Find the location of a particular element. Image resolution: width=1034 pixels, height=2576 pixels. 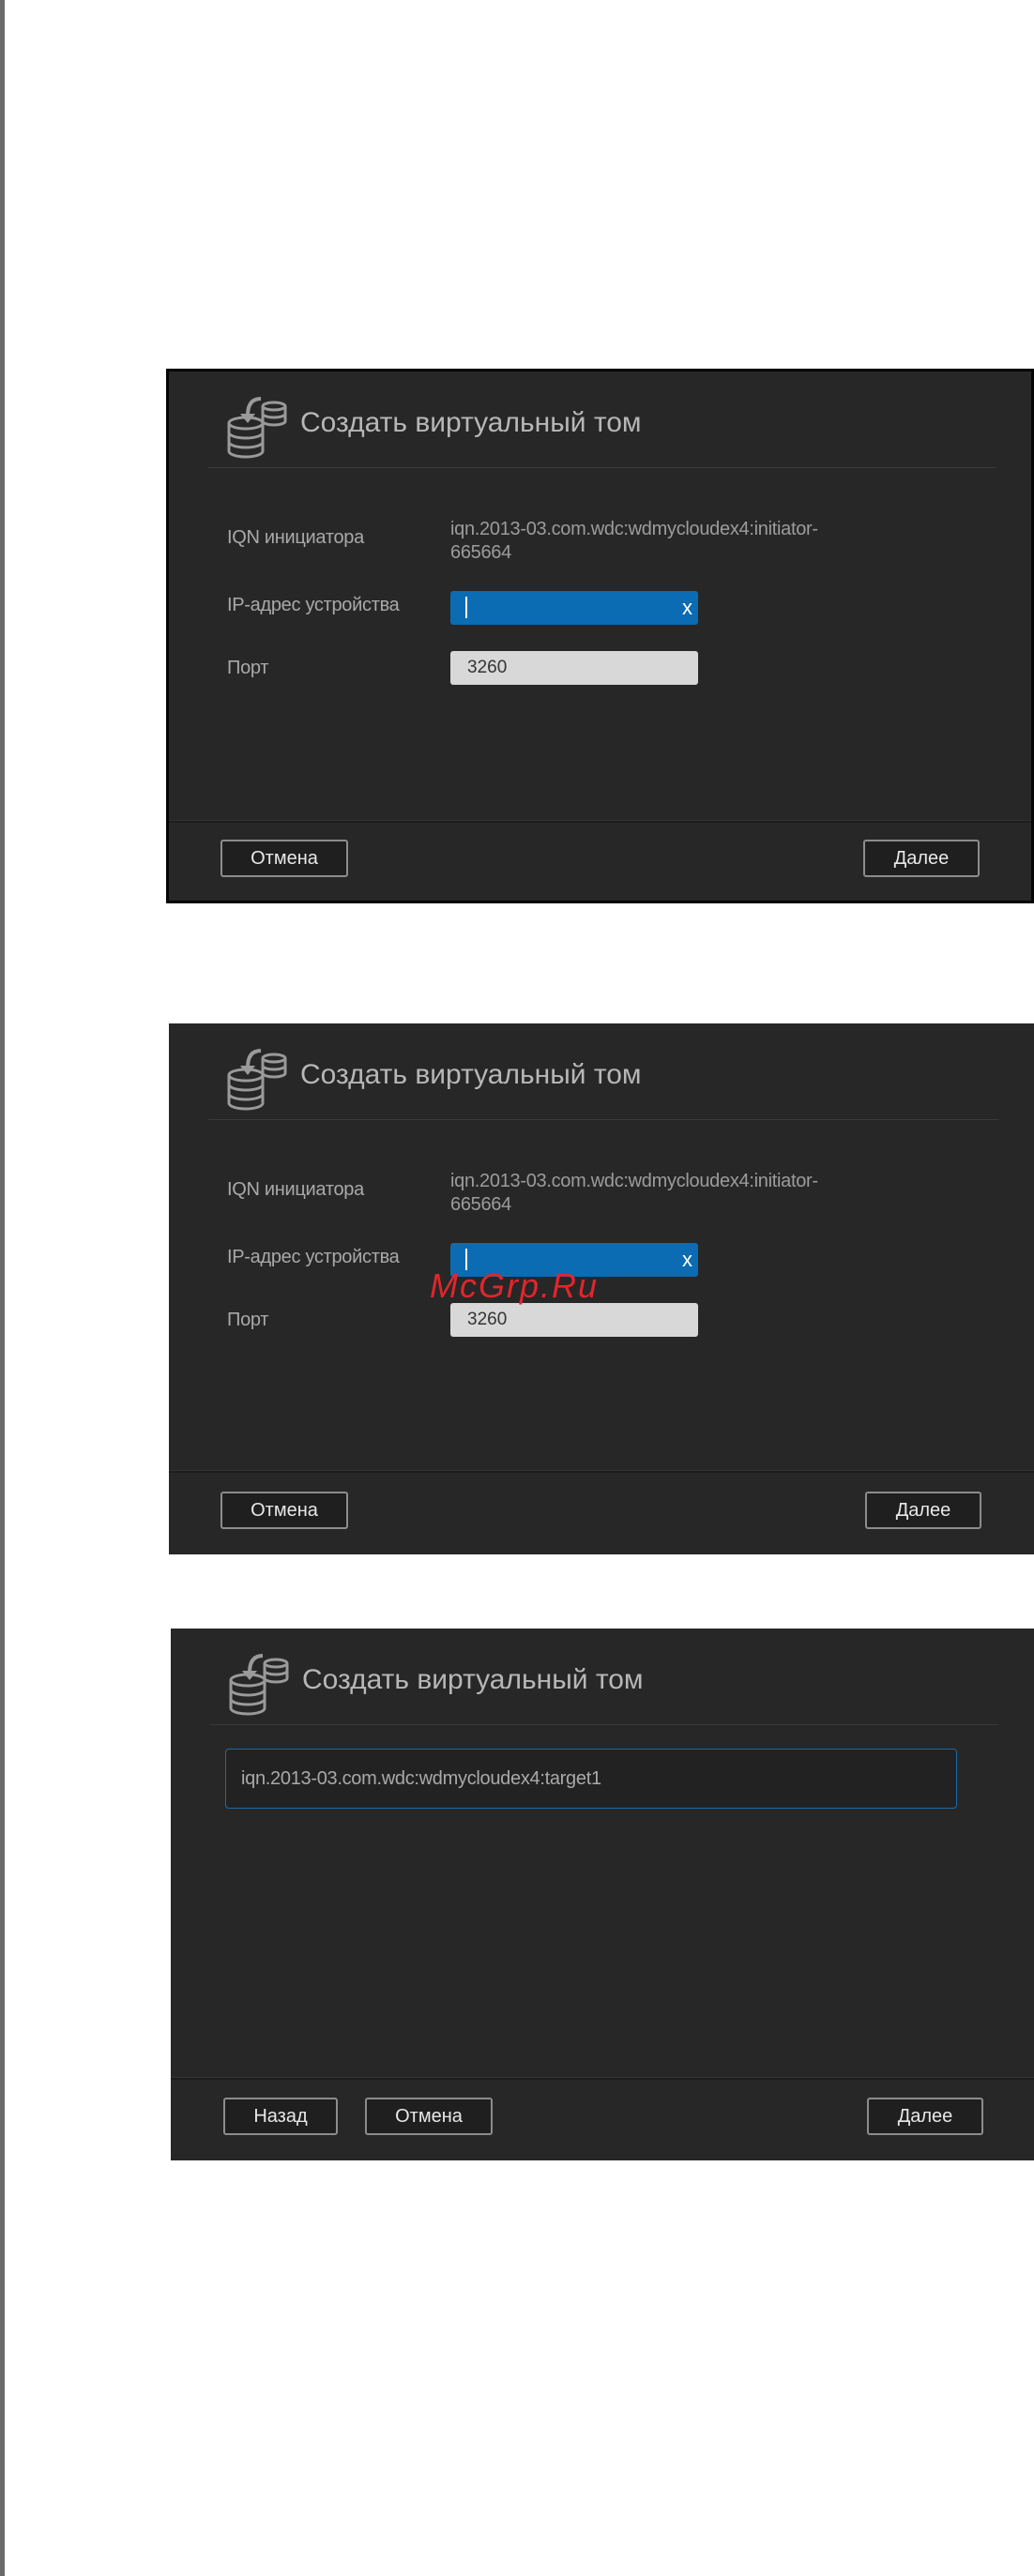

text-caret is located at coordinates (466, 607).